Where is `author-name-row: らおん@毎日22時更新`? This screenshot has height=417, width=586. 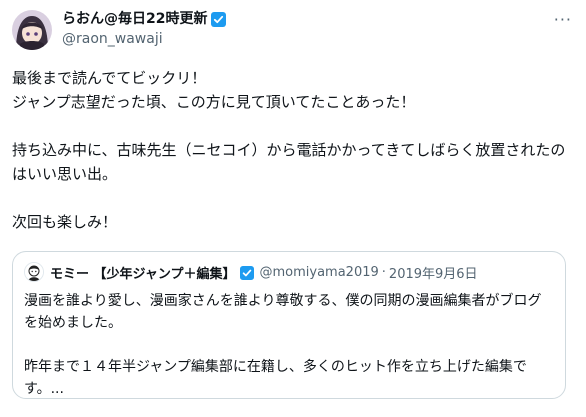 author-name-row: らおん@毎日22時更新 is located at coordinates (144, 19).